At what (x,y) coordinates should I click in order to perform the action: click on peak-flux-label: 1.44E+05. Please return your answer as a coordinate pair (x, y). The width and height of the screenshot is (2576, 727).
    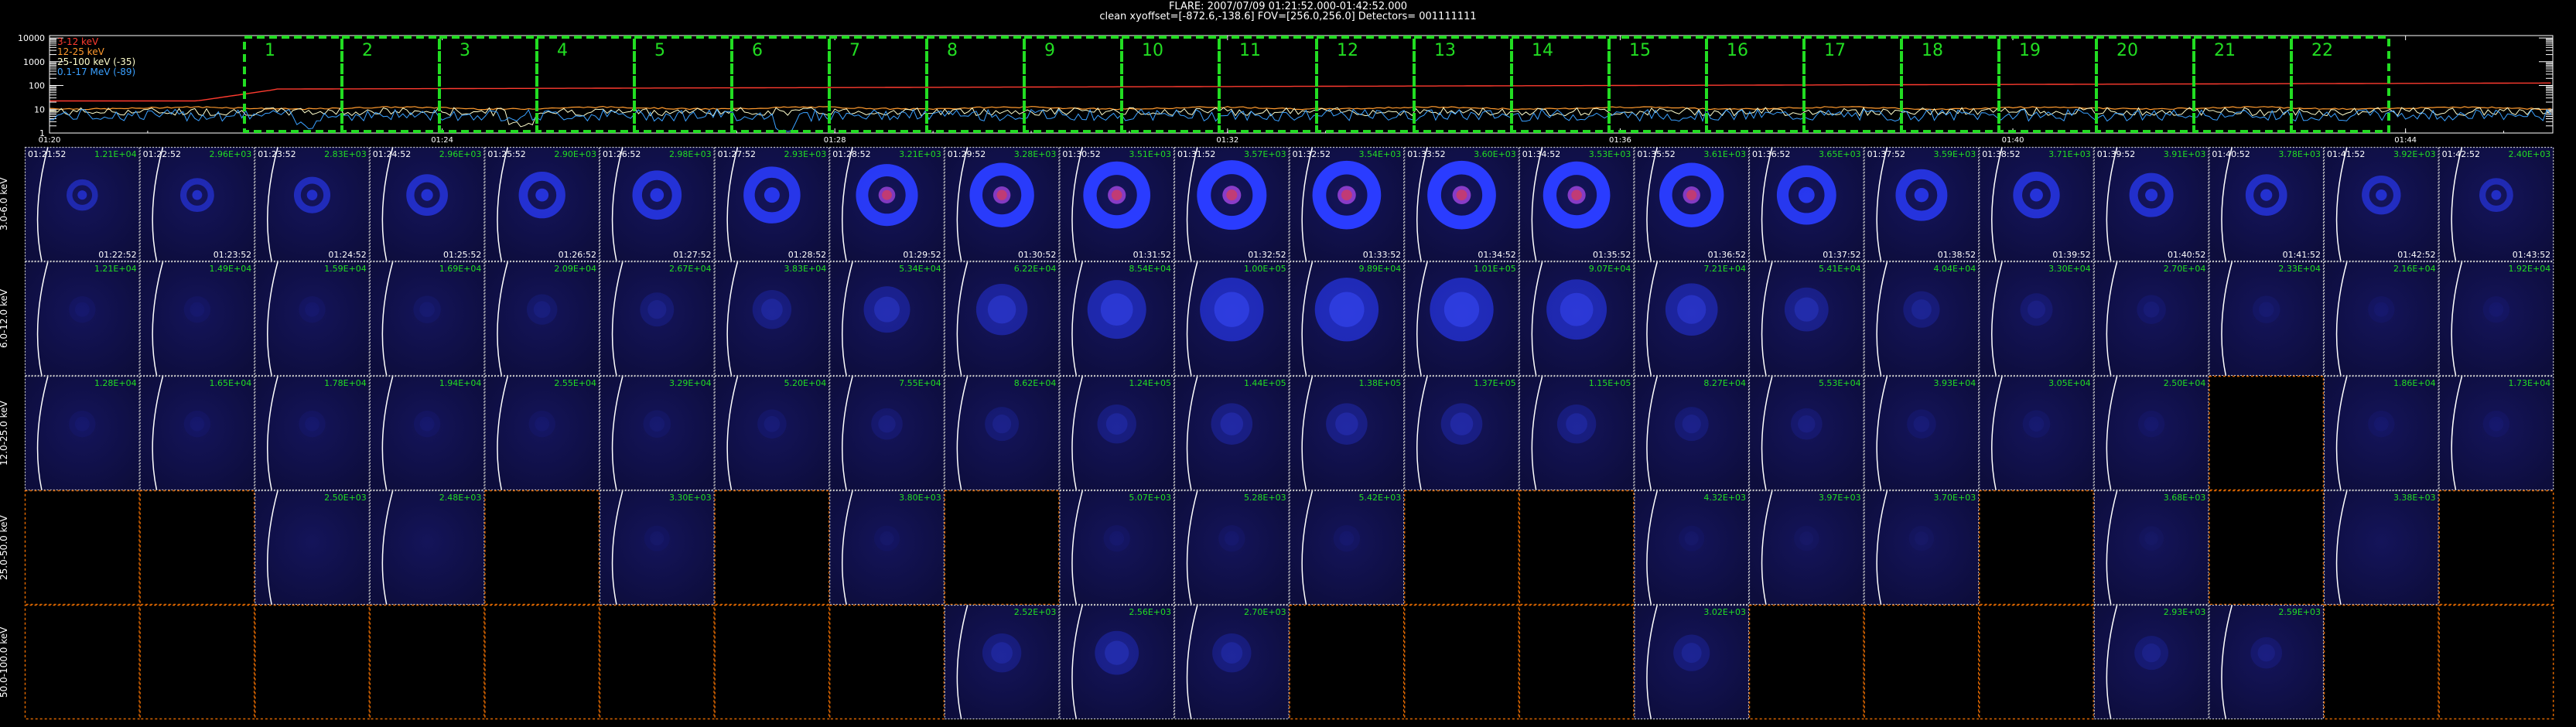
    Looking at the image, I should click on (1265, 383).